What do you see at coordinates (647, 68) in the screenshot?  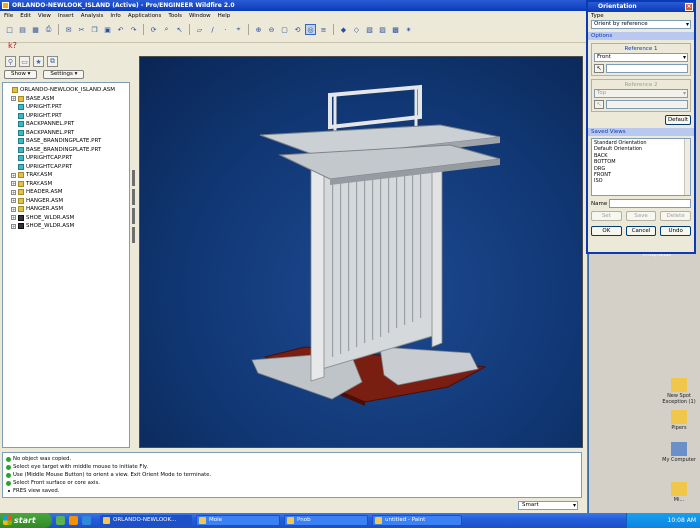 I see `reference1-collector` at bounding box center [647, 68].